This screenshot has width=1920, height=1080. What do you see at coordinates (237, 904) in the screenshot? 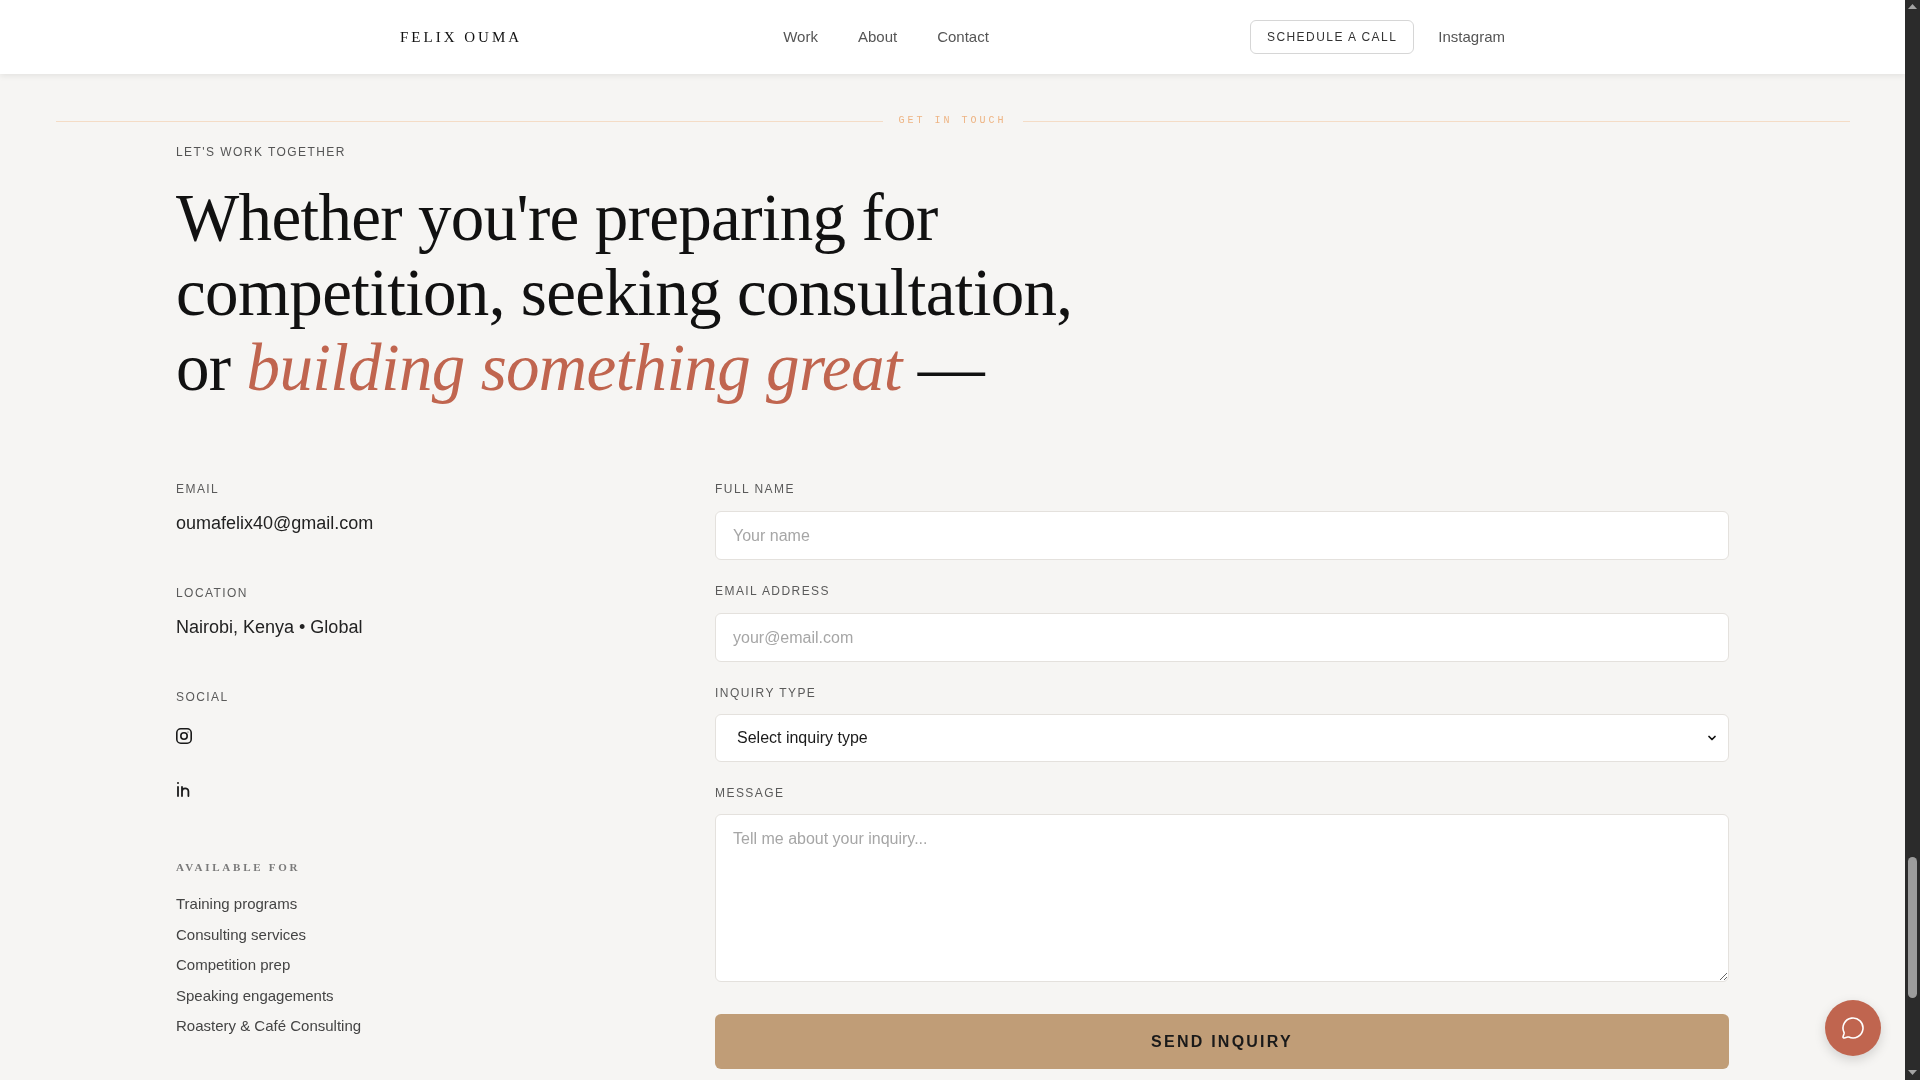
I see `service-item: Training programs` at bounding box center [237, 904].